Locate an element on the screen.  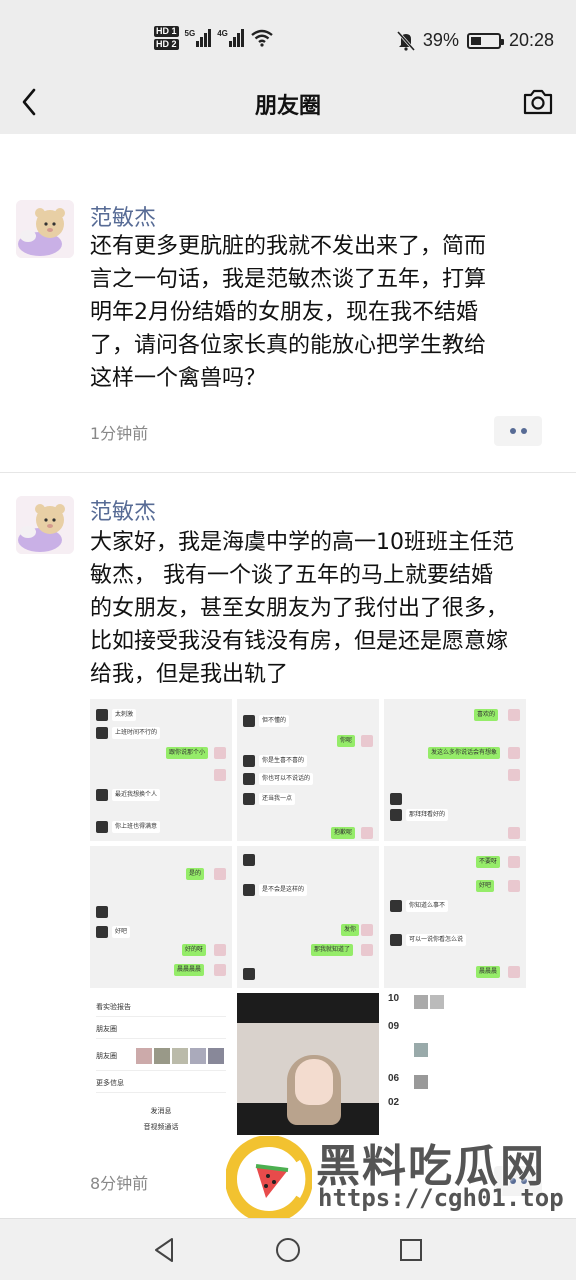
watermelon-logo-icon is located at coordinates (269, 1179).